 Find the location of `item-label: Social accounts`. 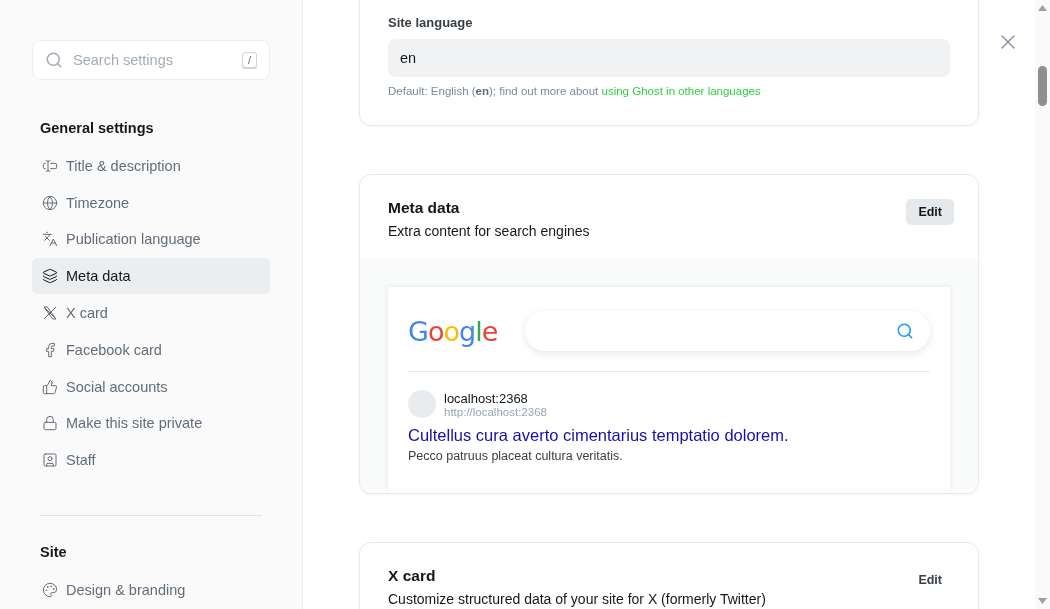

item-label: Social accounts is located at coordinates (117, 386).